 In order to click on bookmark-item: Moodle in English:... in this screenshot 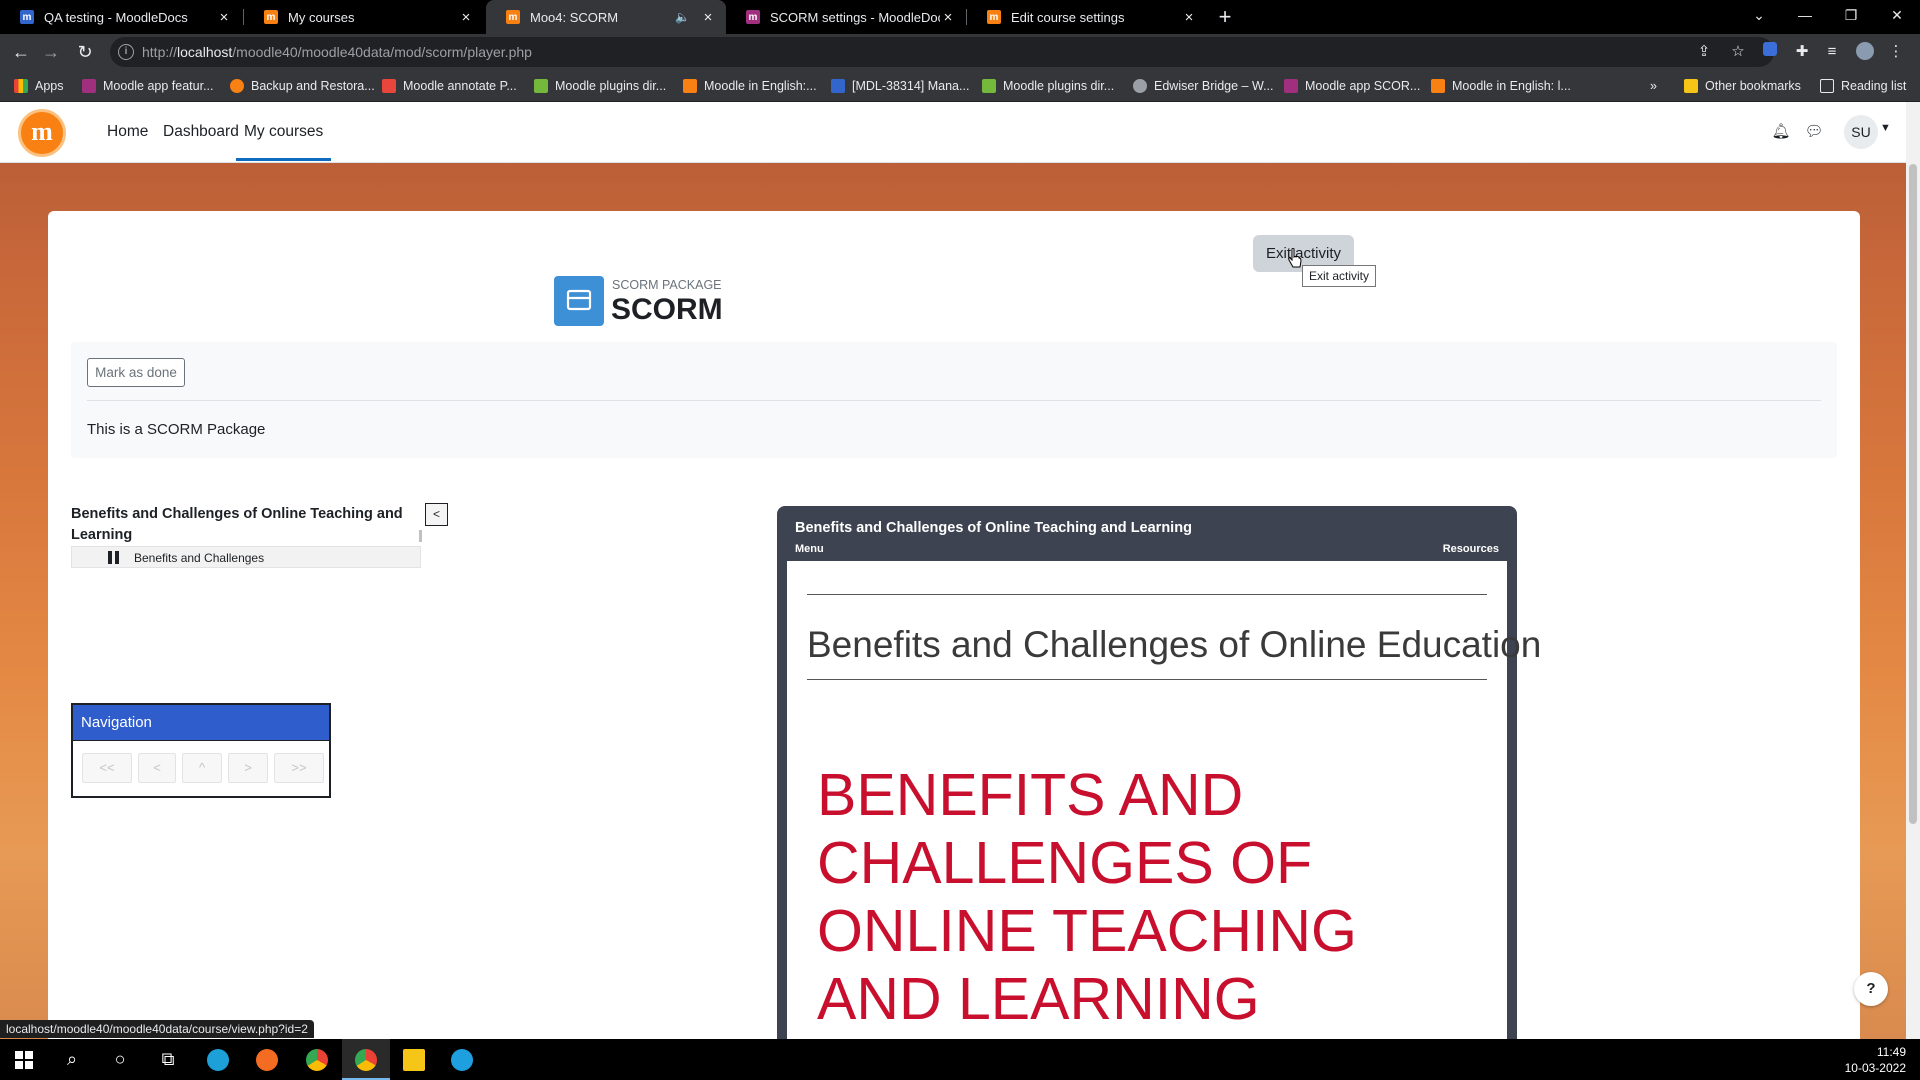, I will do `click(750, 86)`.